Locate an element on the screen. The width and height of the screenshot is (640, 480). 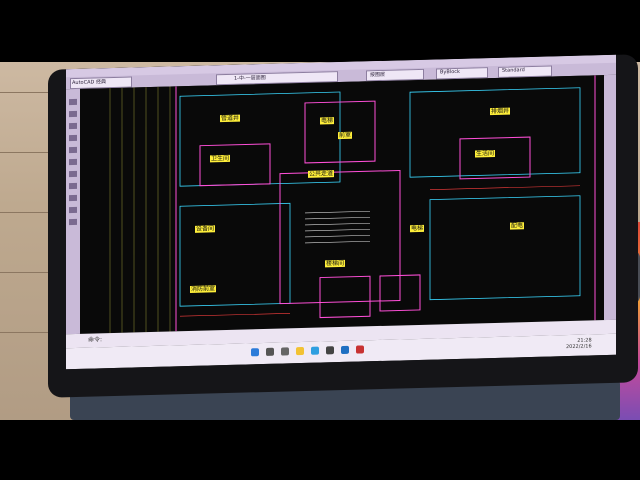
taskbar-clock: 21:28 2022/2/16 is located at coordinates (579, 343).